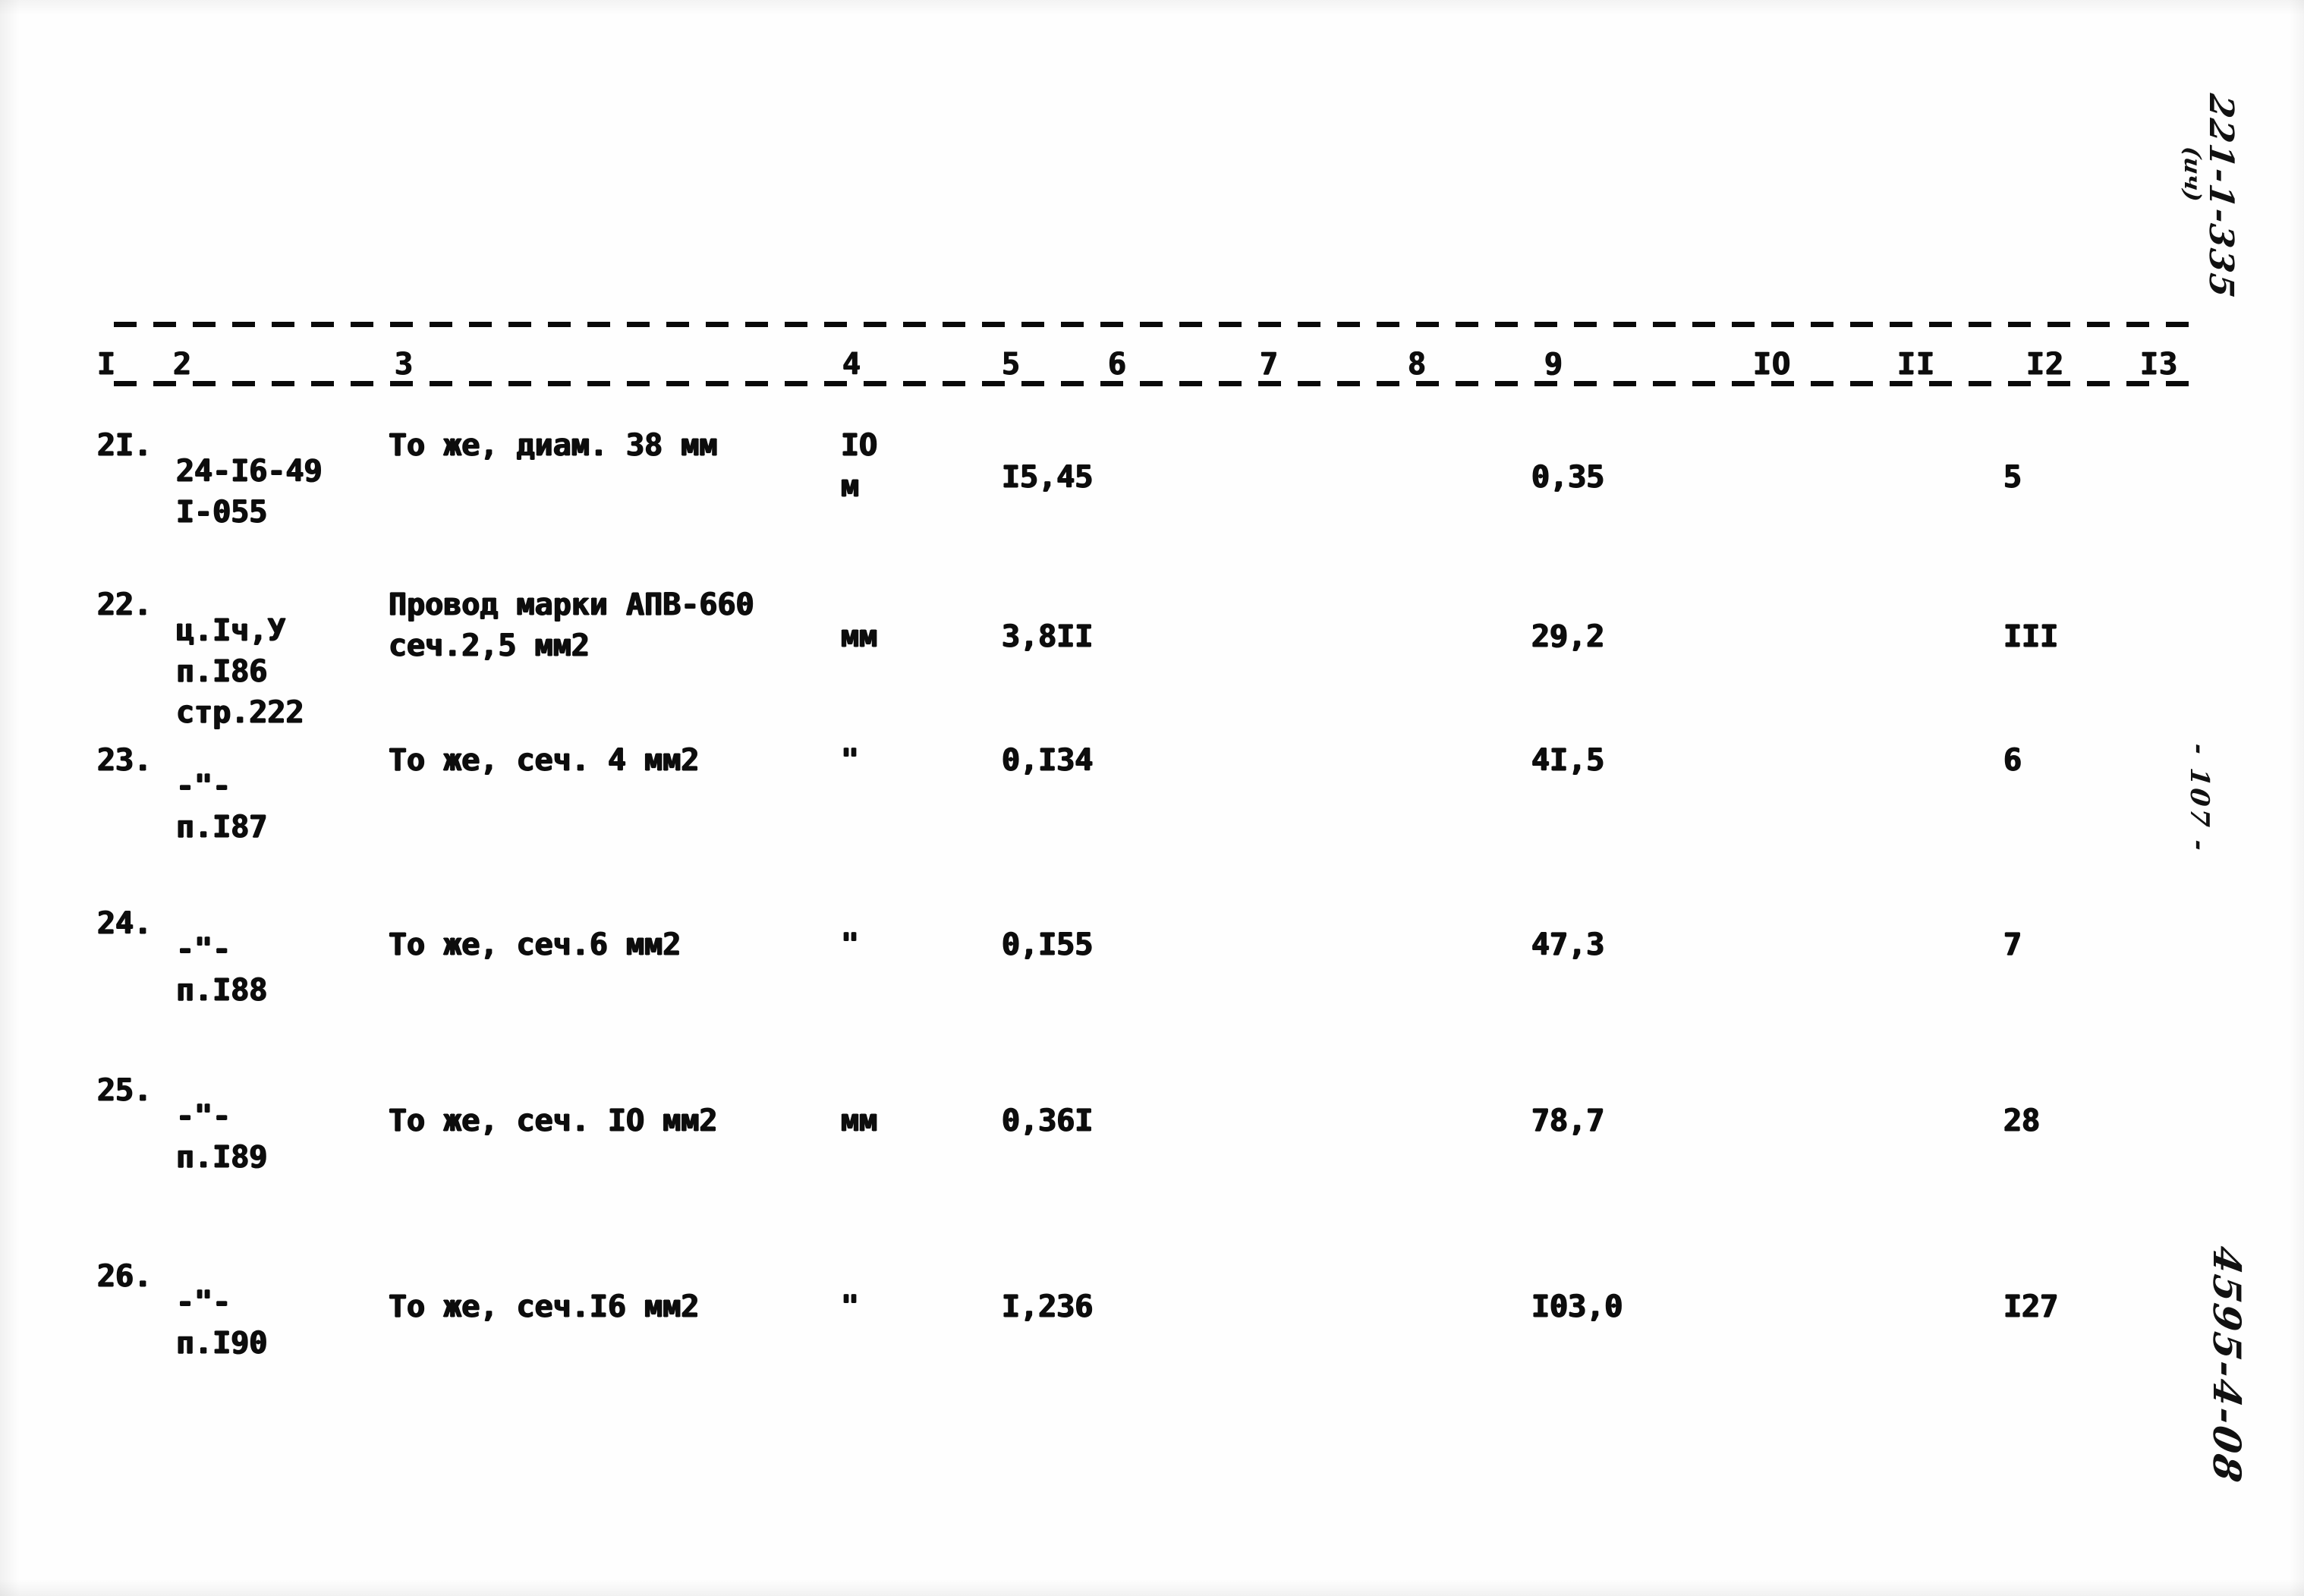  I want to click on row-number: 26., so click(125, 1277).